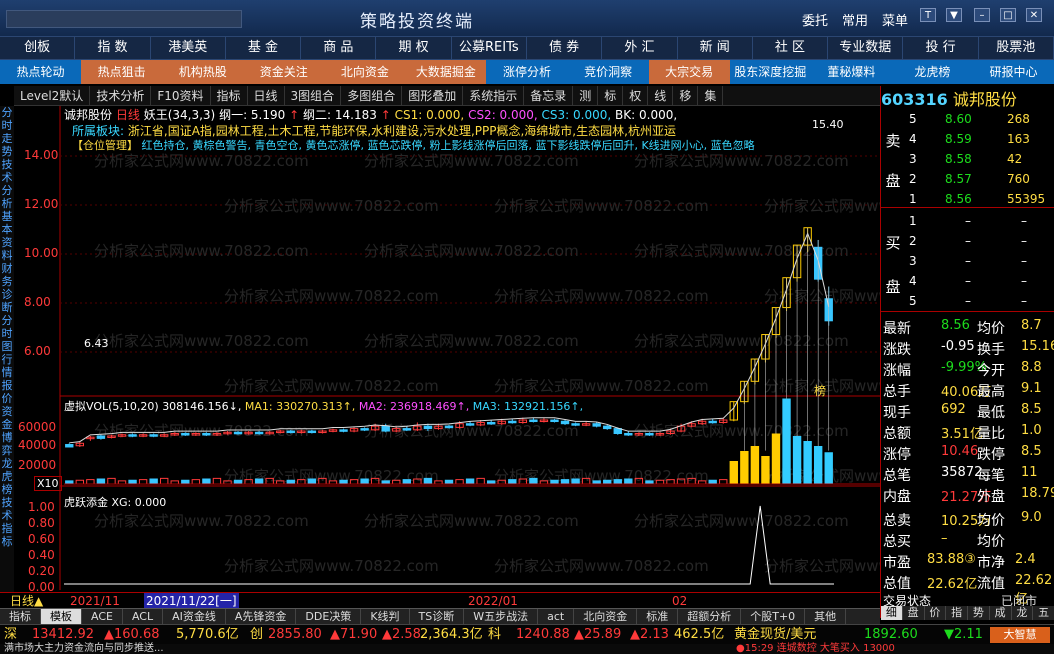 The image size is (1054, 654). Describe the element at coordinates (1000, 613) in the screenshot. I see `quote-tab: 成` at that location.